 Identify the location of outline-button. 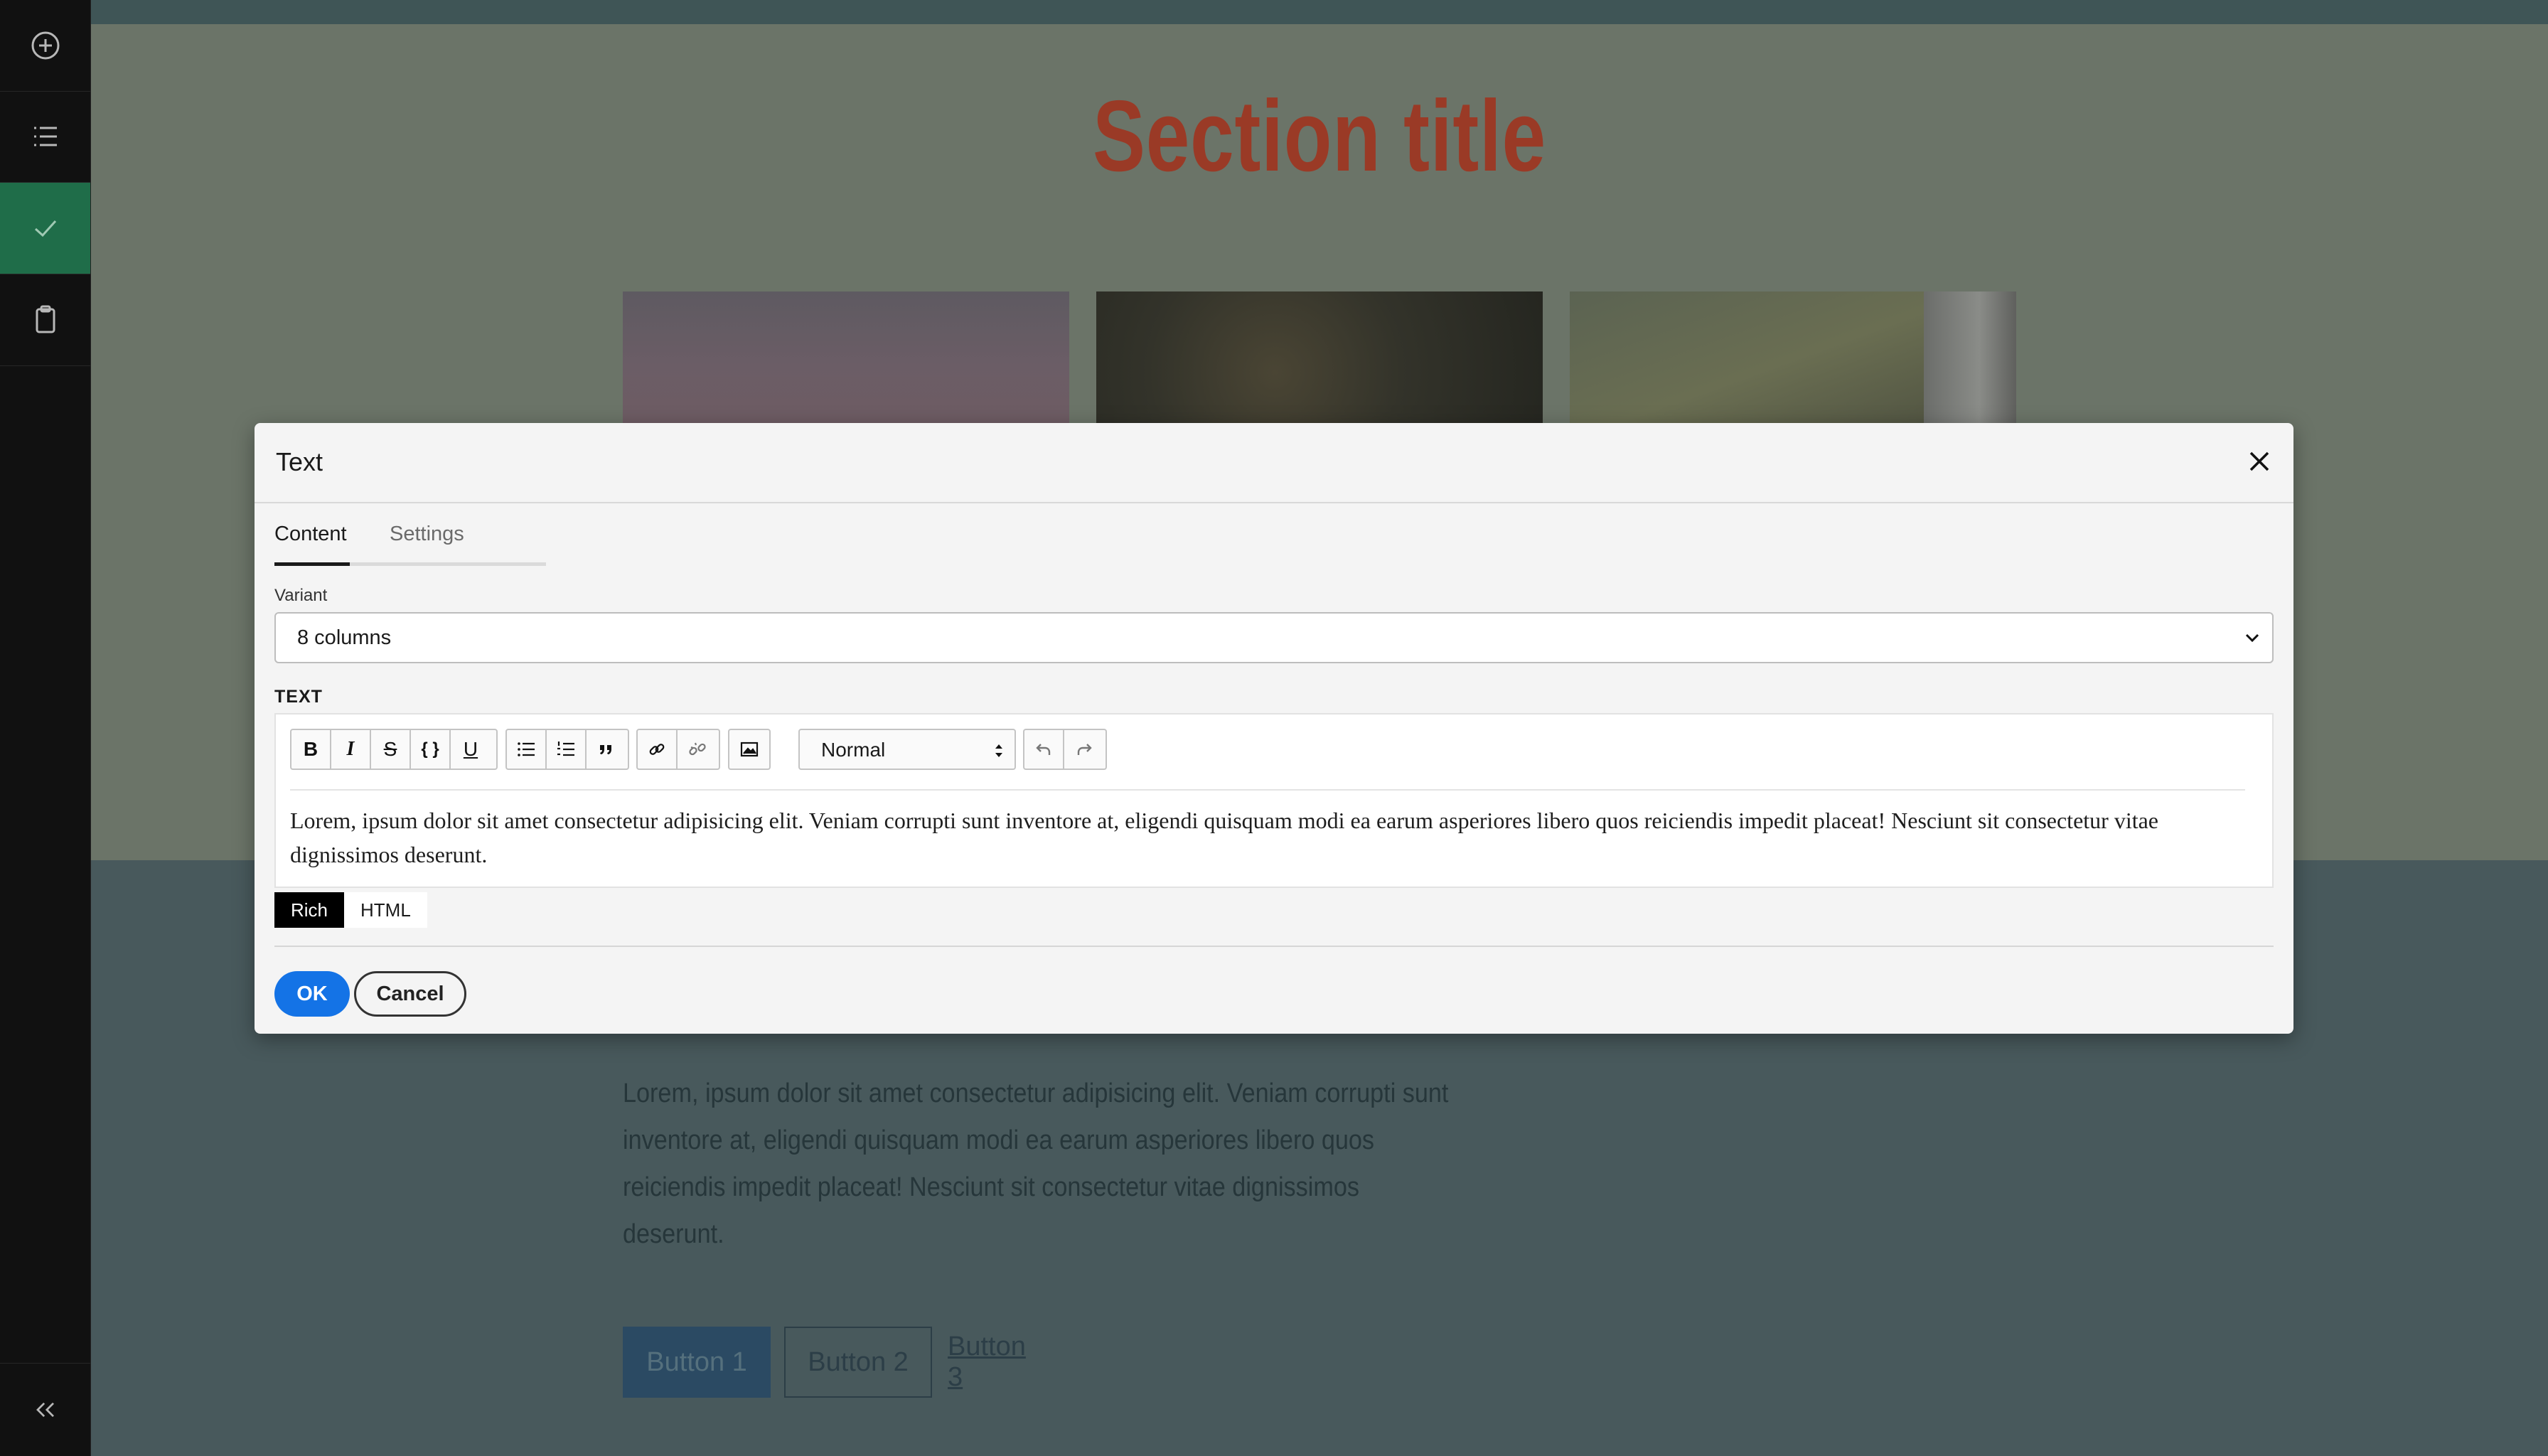
(45, 137).